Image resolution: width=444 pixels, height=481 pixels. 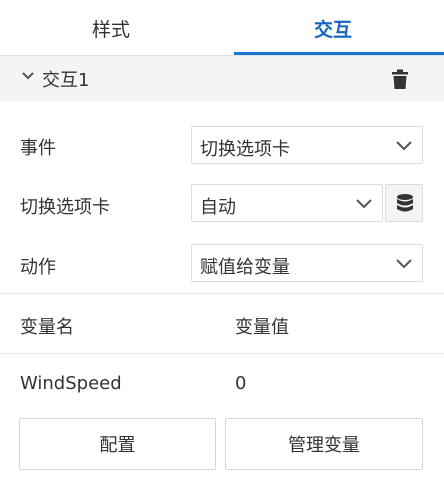 What do you see at coordinates (245, 149) in the screenshot?
I see `event-select-value: 切换选项卡` at bounding box center [245, 149].